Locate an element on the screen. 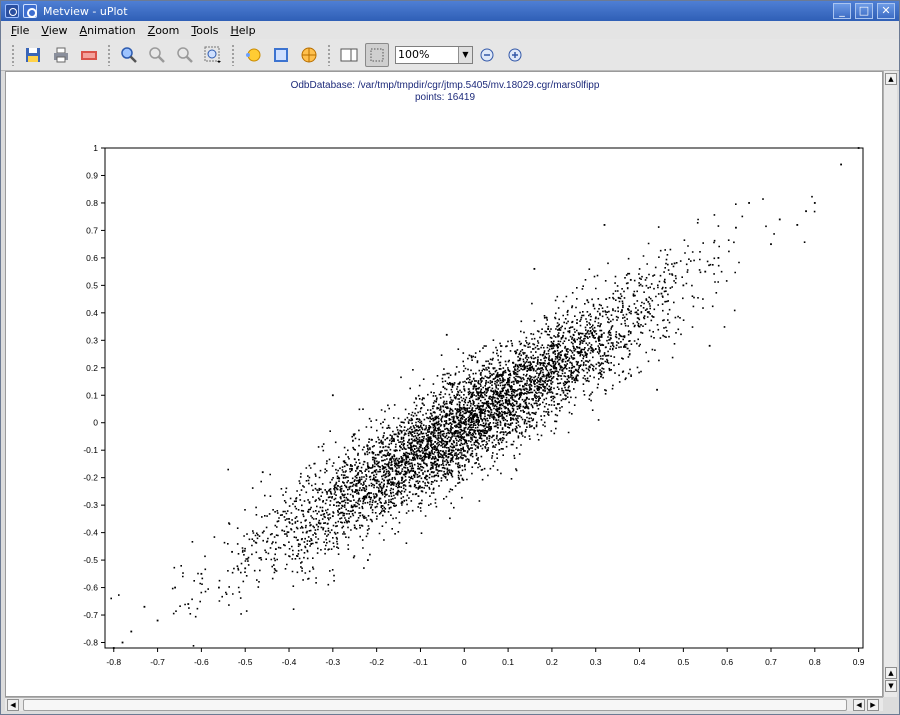 This screenshot has height=715, width=900. menu-animation: Animation is located at coordinates (108, 30).